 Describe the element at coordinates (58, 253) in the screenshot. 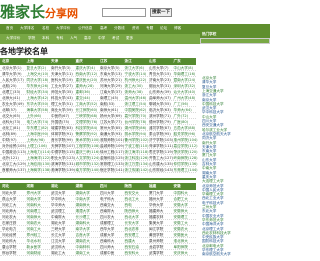

I see `school-link: 湖北工大` at that location.